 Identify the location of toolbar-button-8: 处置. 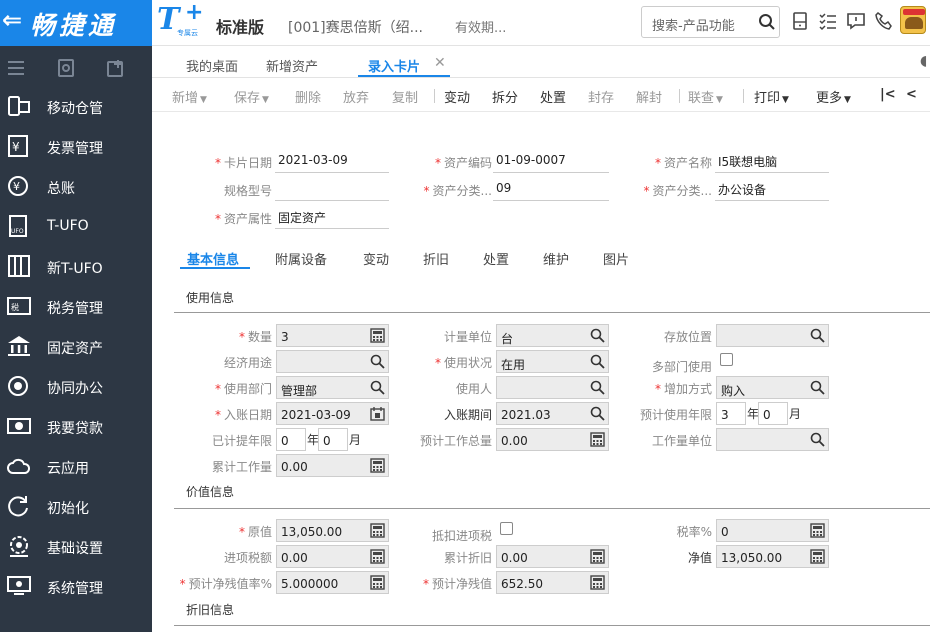
(553, 96).